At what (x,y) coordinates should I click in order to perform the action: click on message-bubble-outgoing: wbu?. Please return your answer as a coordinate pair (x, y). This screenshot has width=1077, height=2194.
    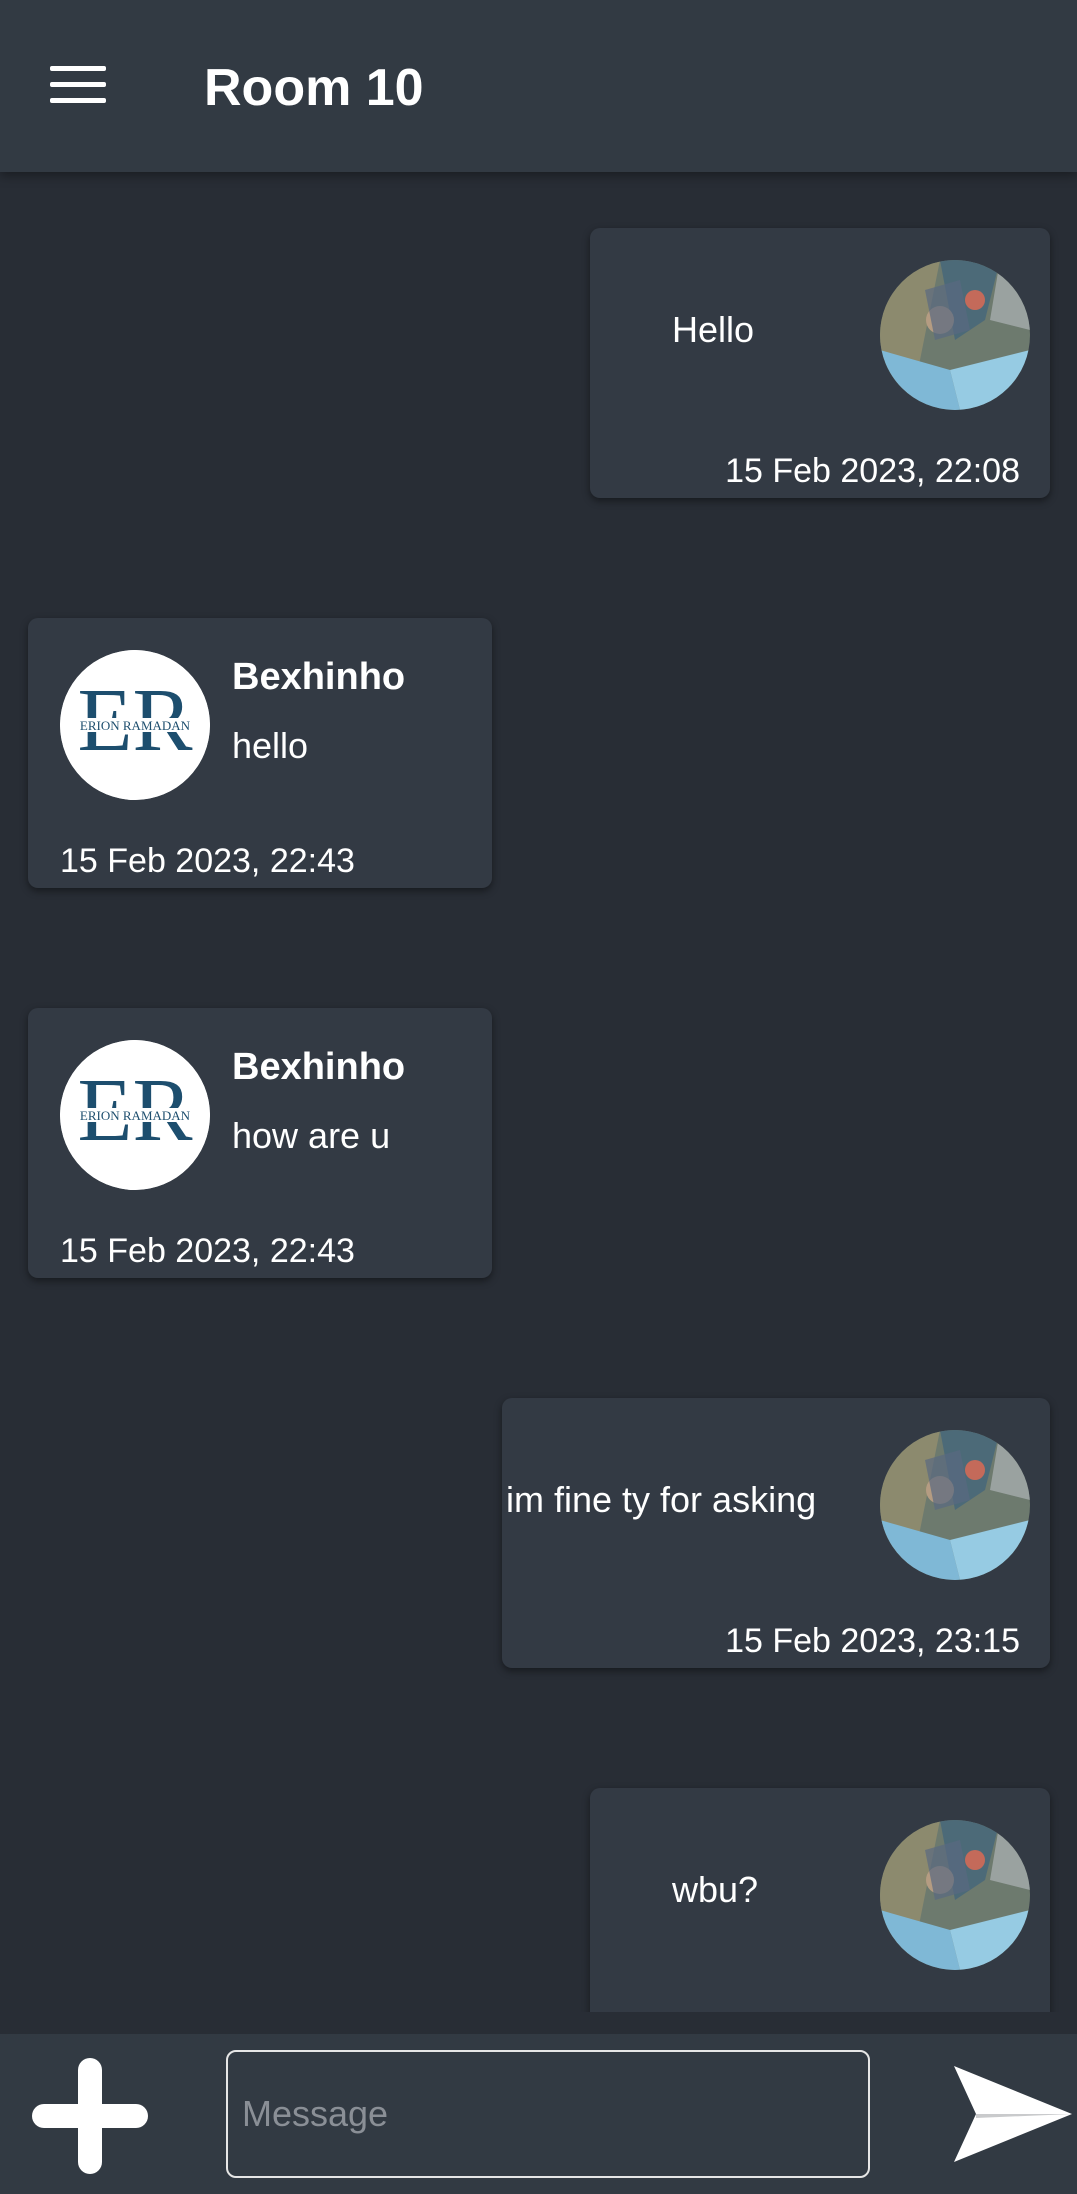
    Looking at the image, I should click on (820, 1900).